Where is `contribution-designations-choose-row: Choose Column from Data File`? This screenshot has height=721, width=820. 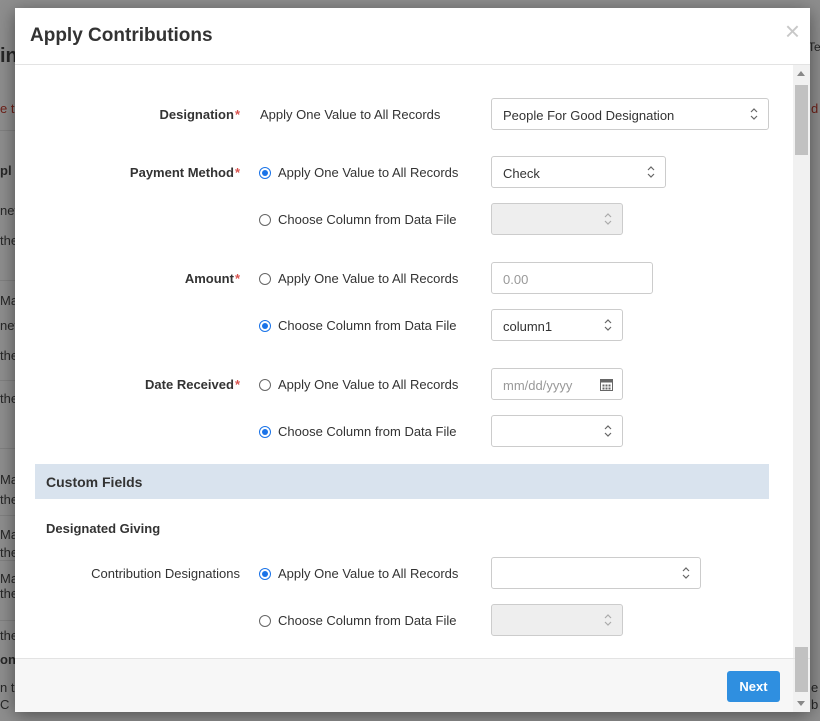 contribution-designations-choose-row: Choose Column from Data File is located at coordinates (400, 621).